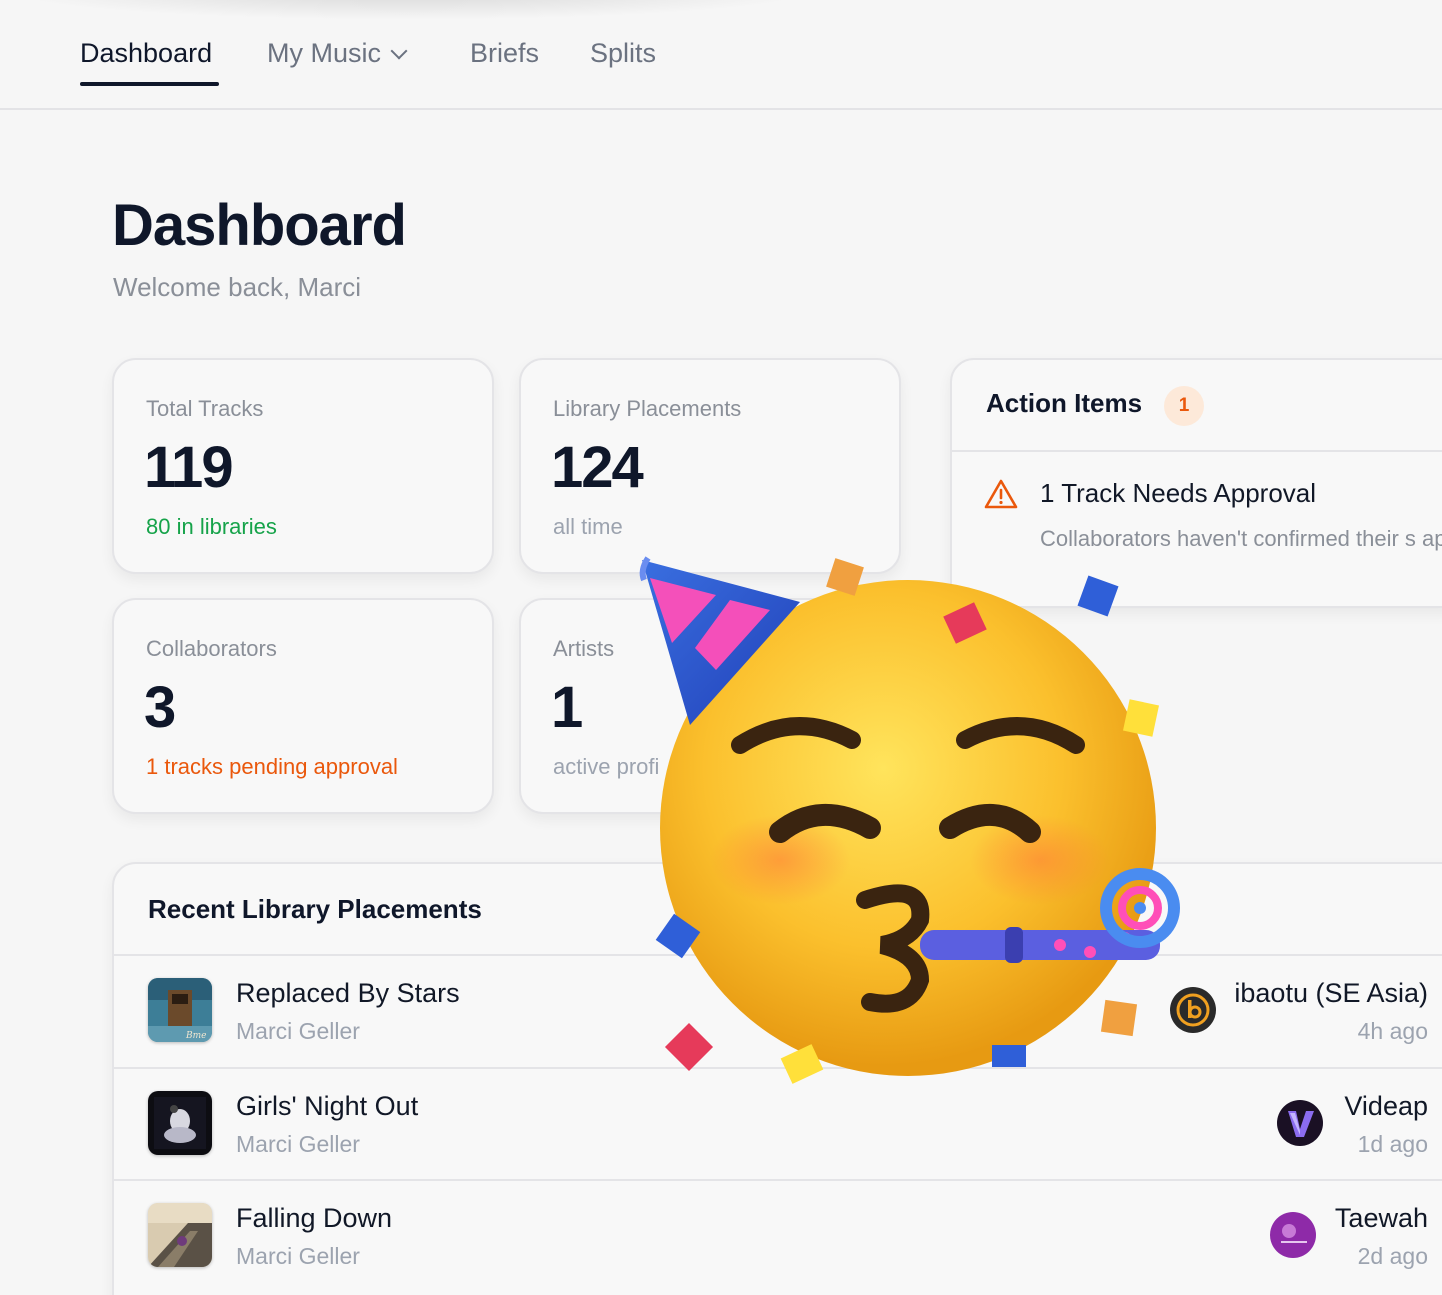  Describe the element at coordinates (160, 707) in the screenshot. I see `stat-value: 3` at that location.